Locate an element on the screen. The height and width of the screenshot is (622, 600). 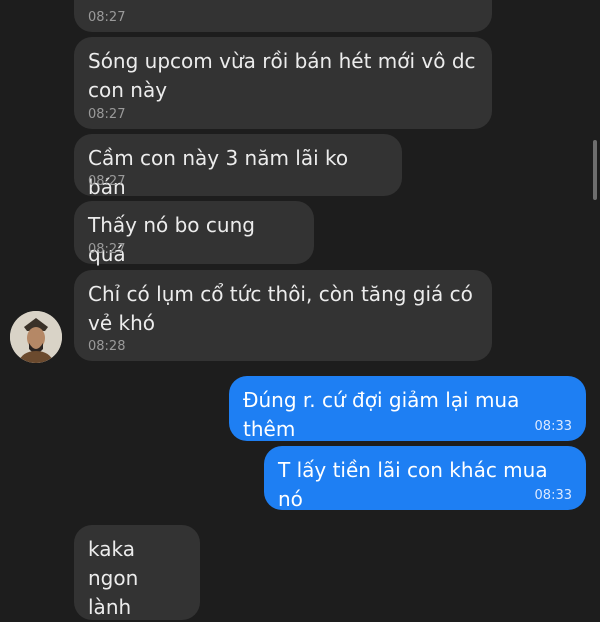
incoming-message: Thấy nó bo cung quá 08:27 is located at coordinates (194, 233).